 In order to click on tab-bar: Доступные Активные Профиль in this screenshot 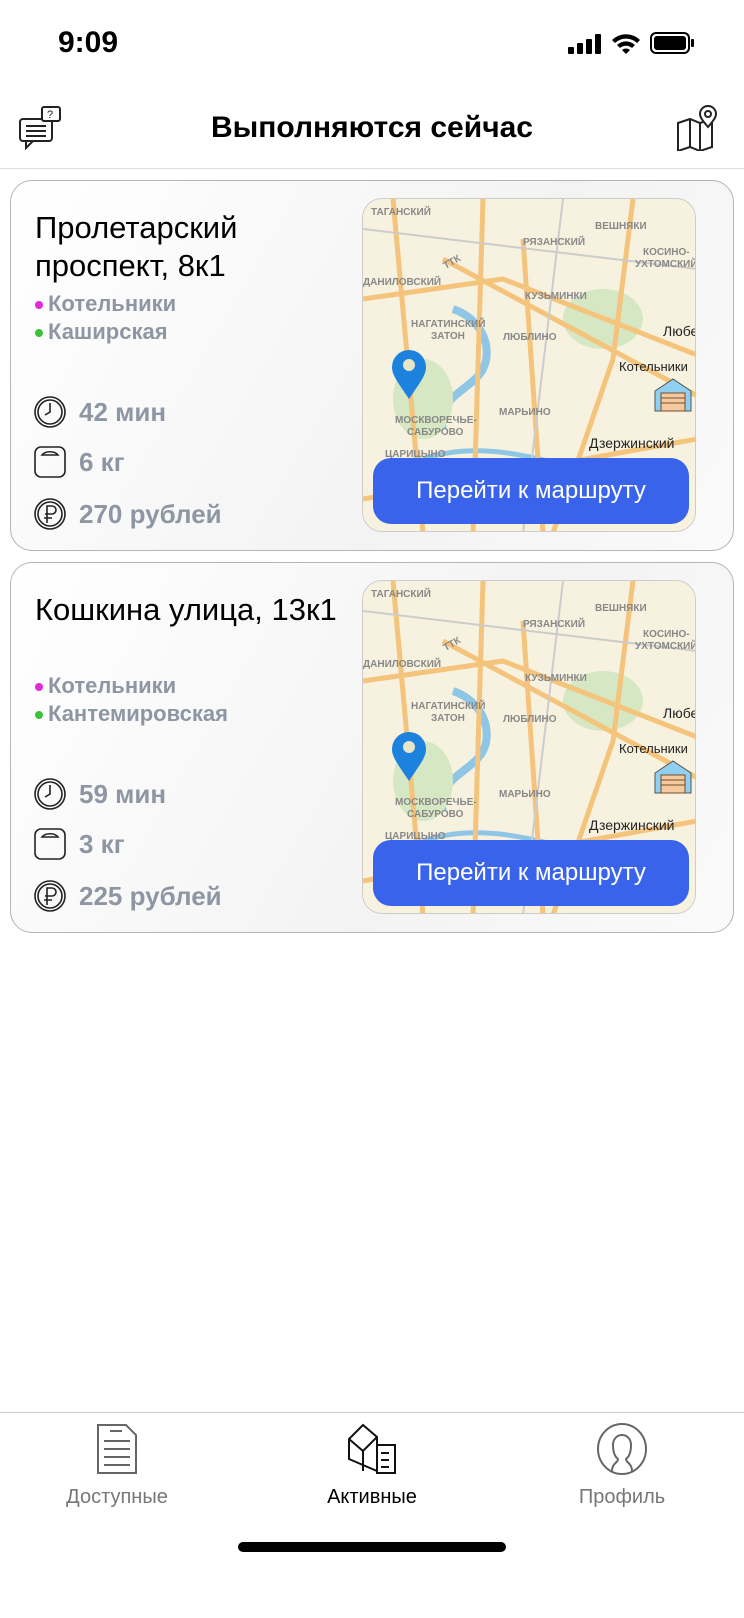, I will do `click(372, 1515)`.